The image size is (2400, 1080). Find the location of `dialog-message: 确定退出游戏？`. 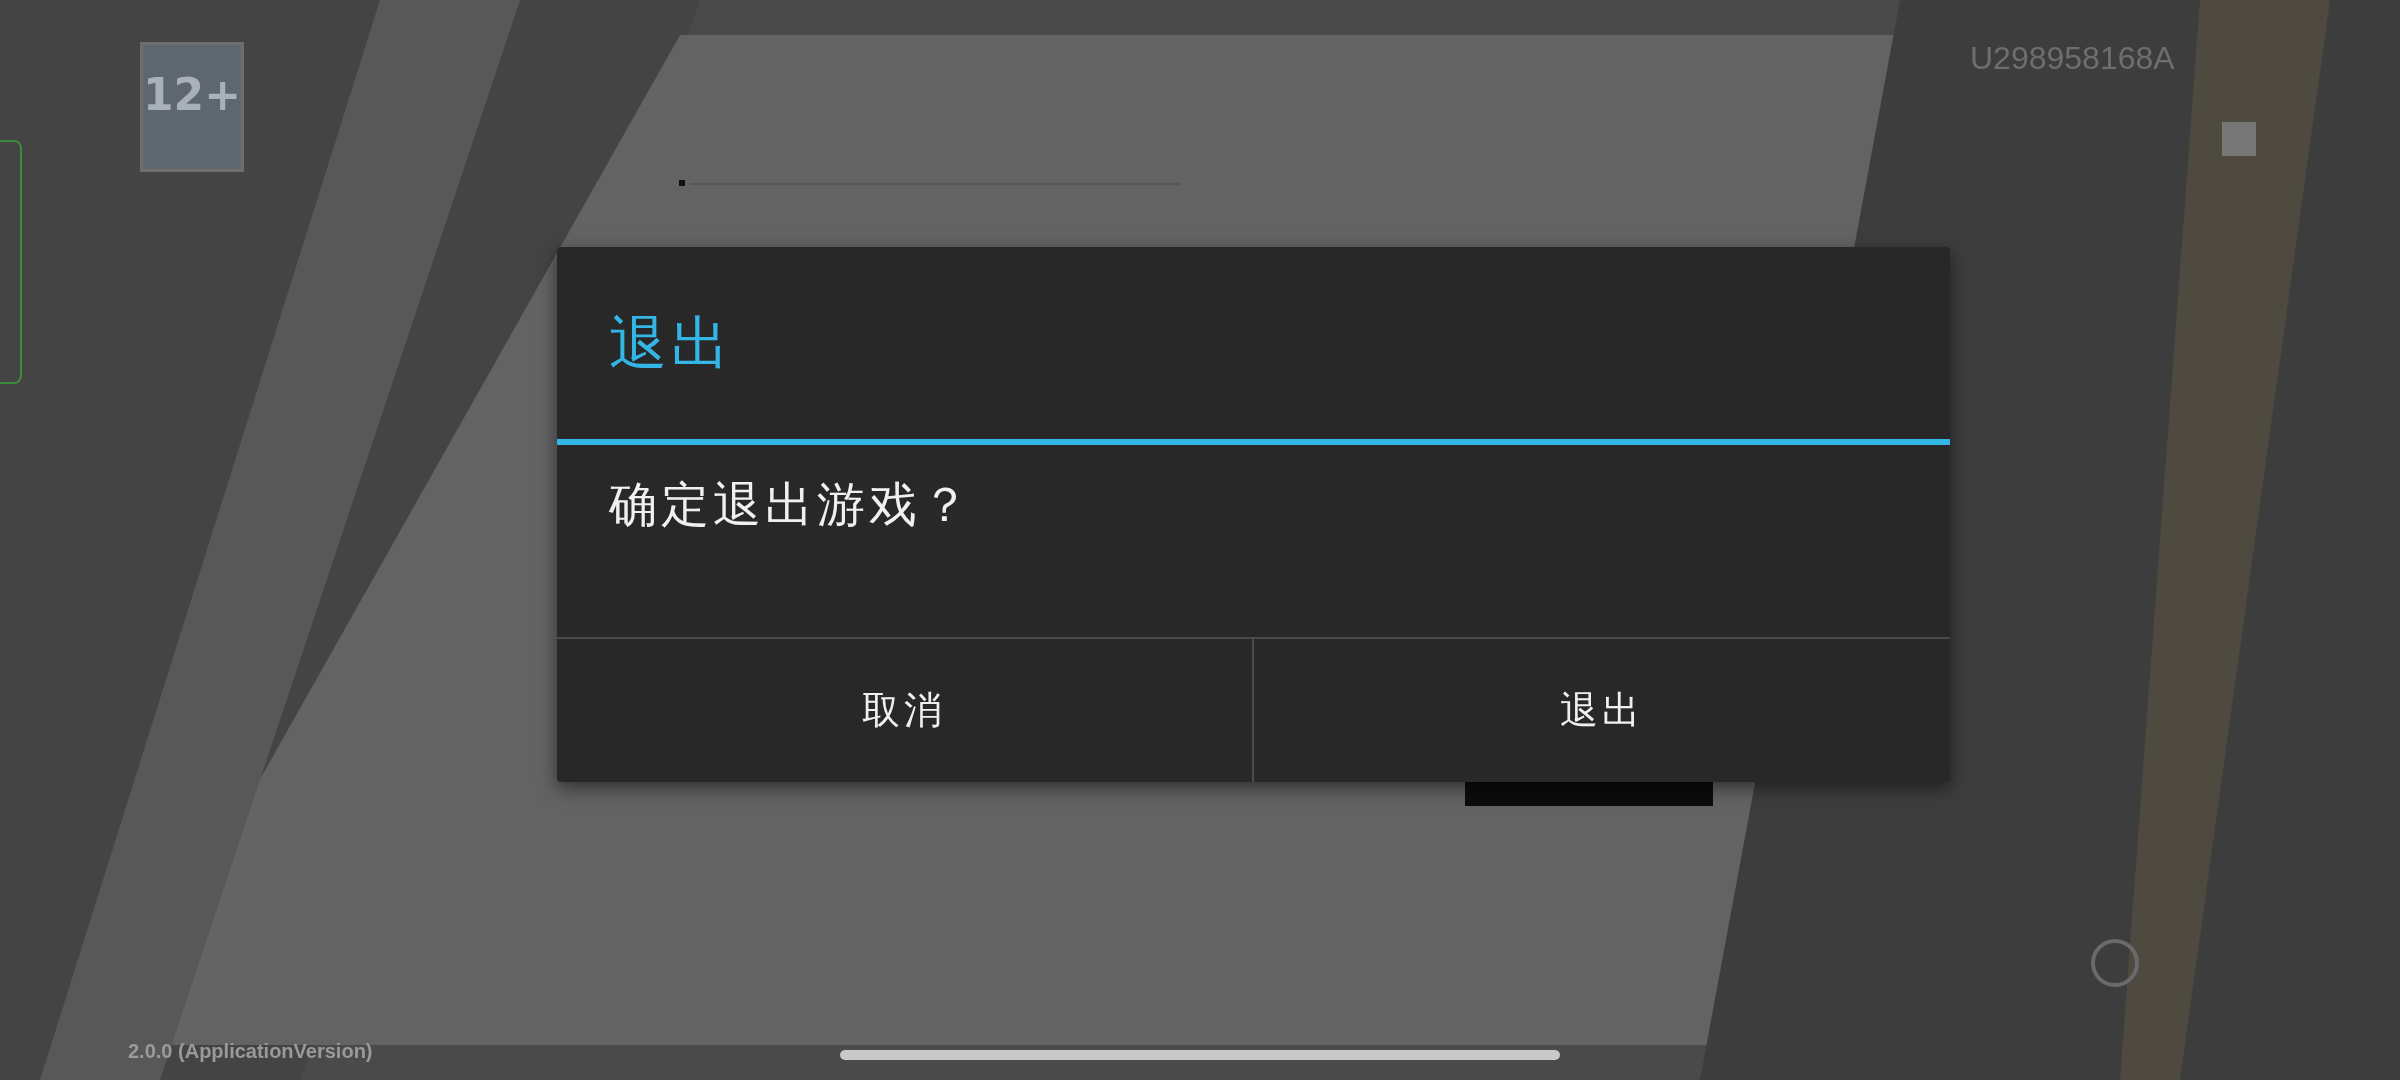

dialog-message: 确定退出游戏？ is located at coordinates (790, 504).